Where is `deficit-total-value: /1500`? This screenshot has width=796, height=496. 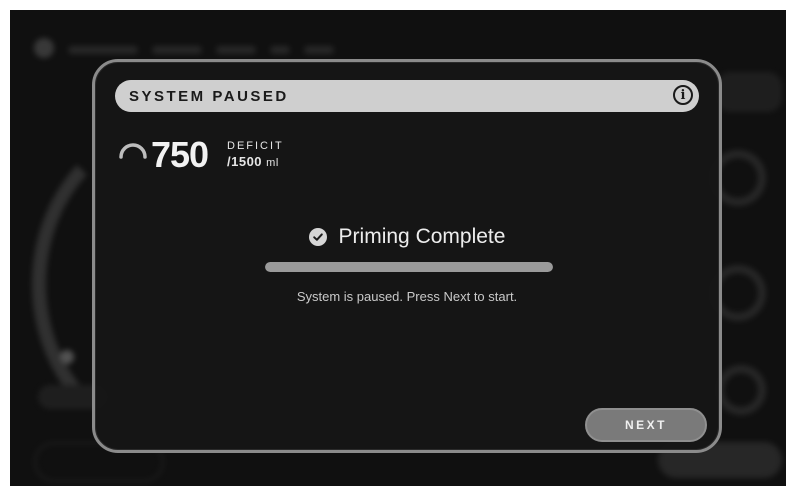 deficit-total-value: /1500 is located at coordinates (245, 161).